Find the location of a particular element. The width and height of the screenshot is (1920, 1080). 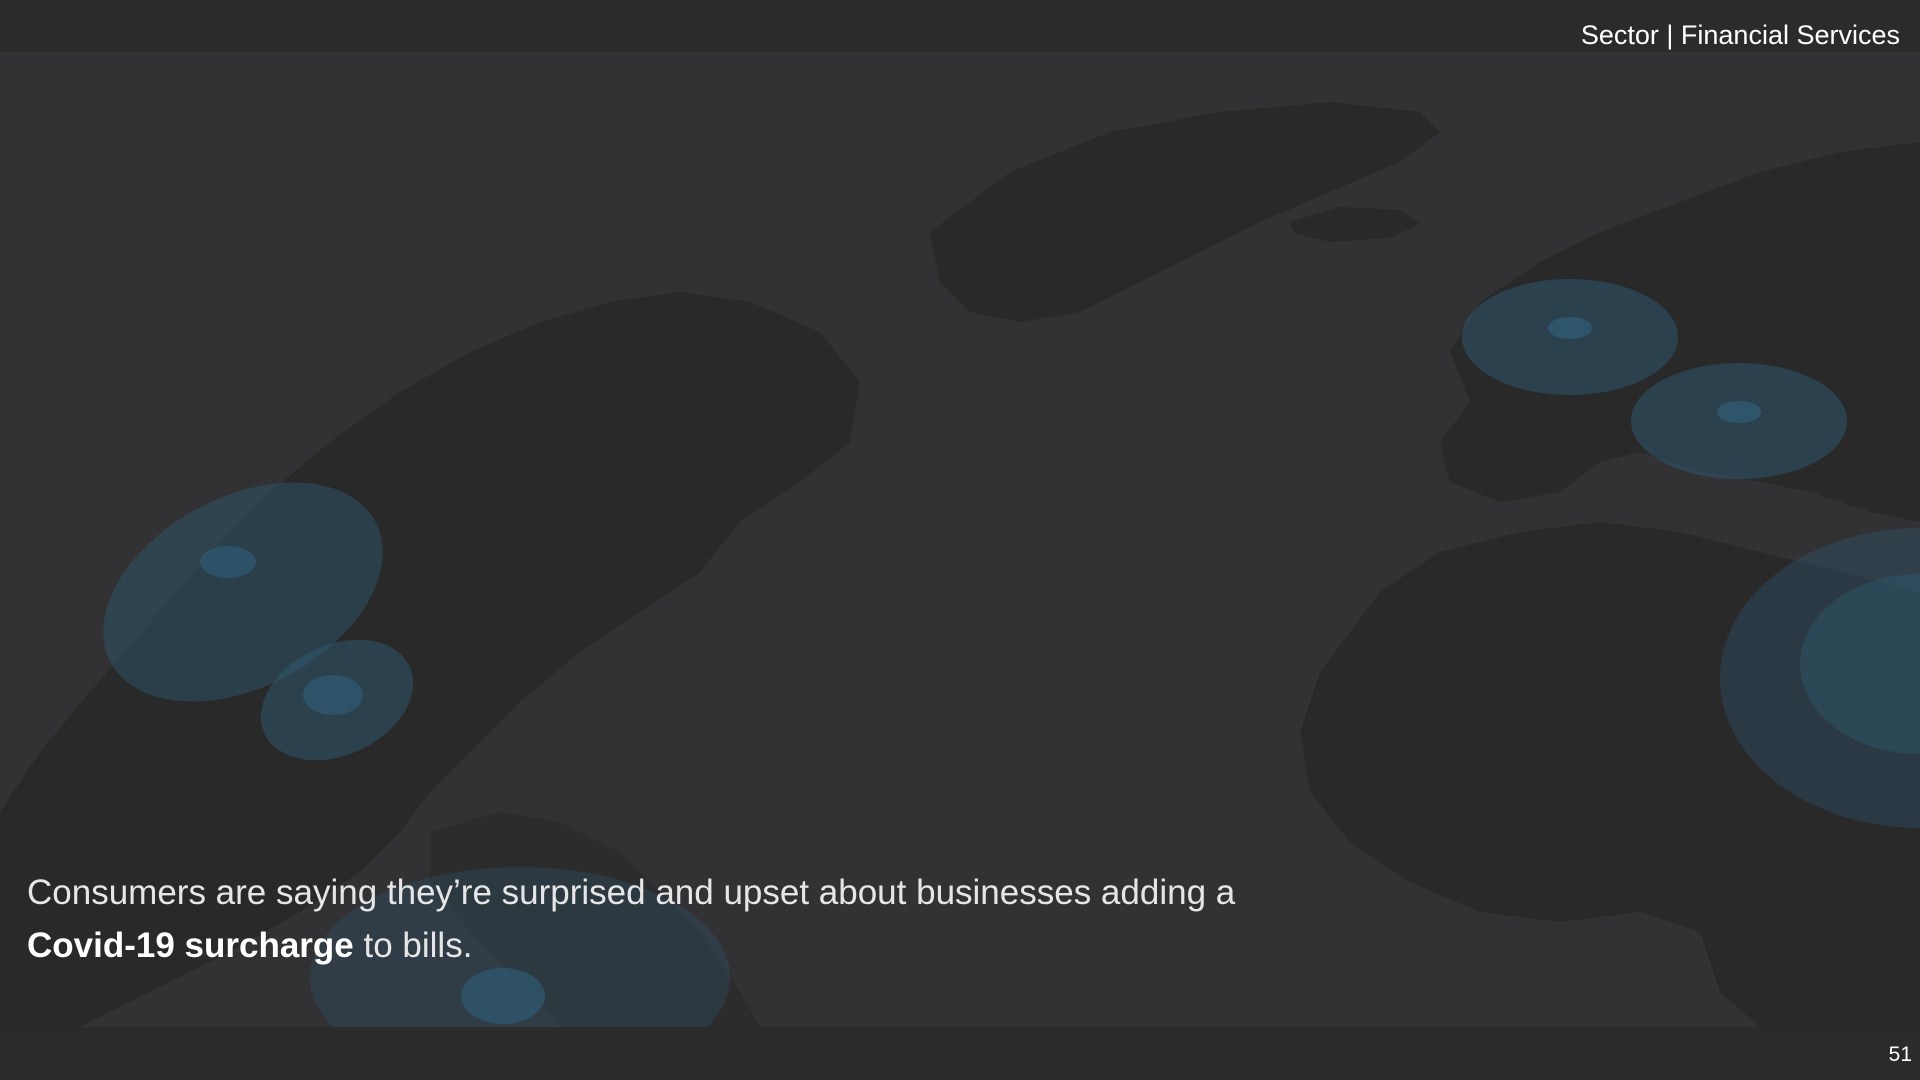

iceland-landmass is located at coordinates (1355, 224).